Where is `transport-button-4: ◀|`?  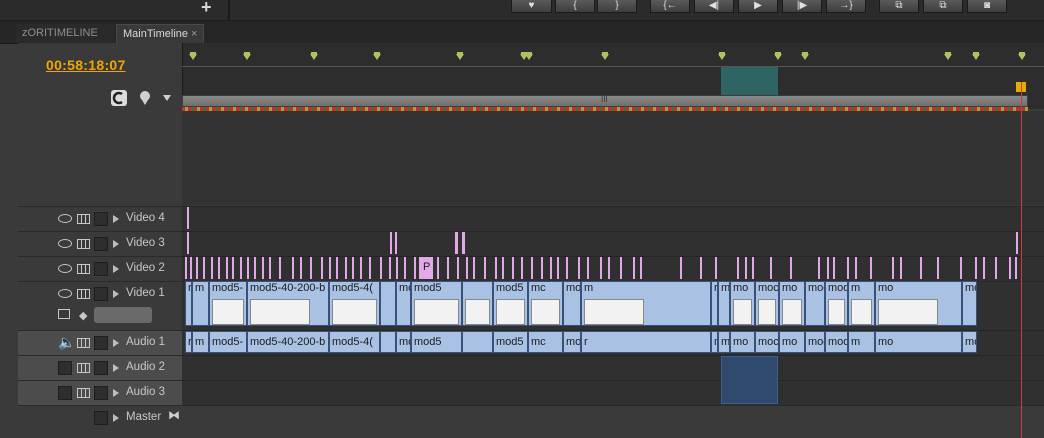 transport-button-4: ◀| is located at coordinates (714, 6).